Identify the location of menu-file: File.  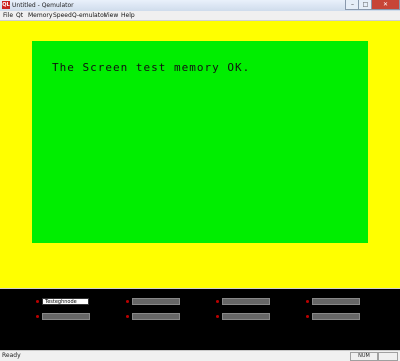
(8, 15).